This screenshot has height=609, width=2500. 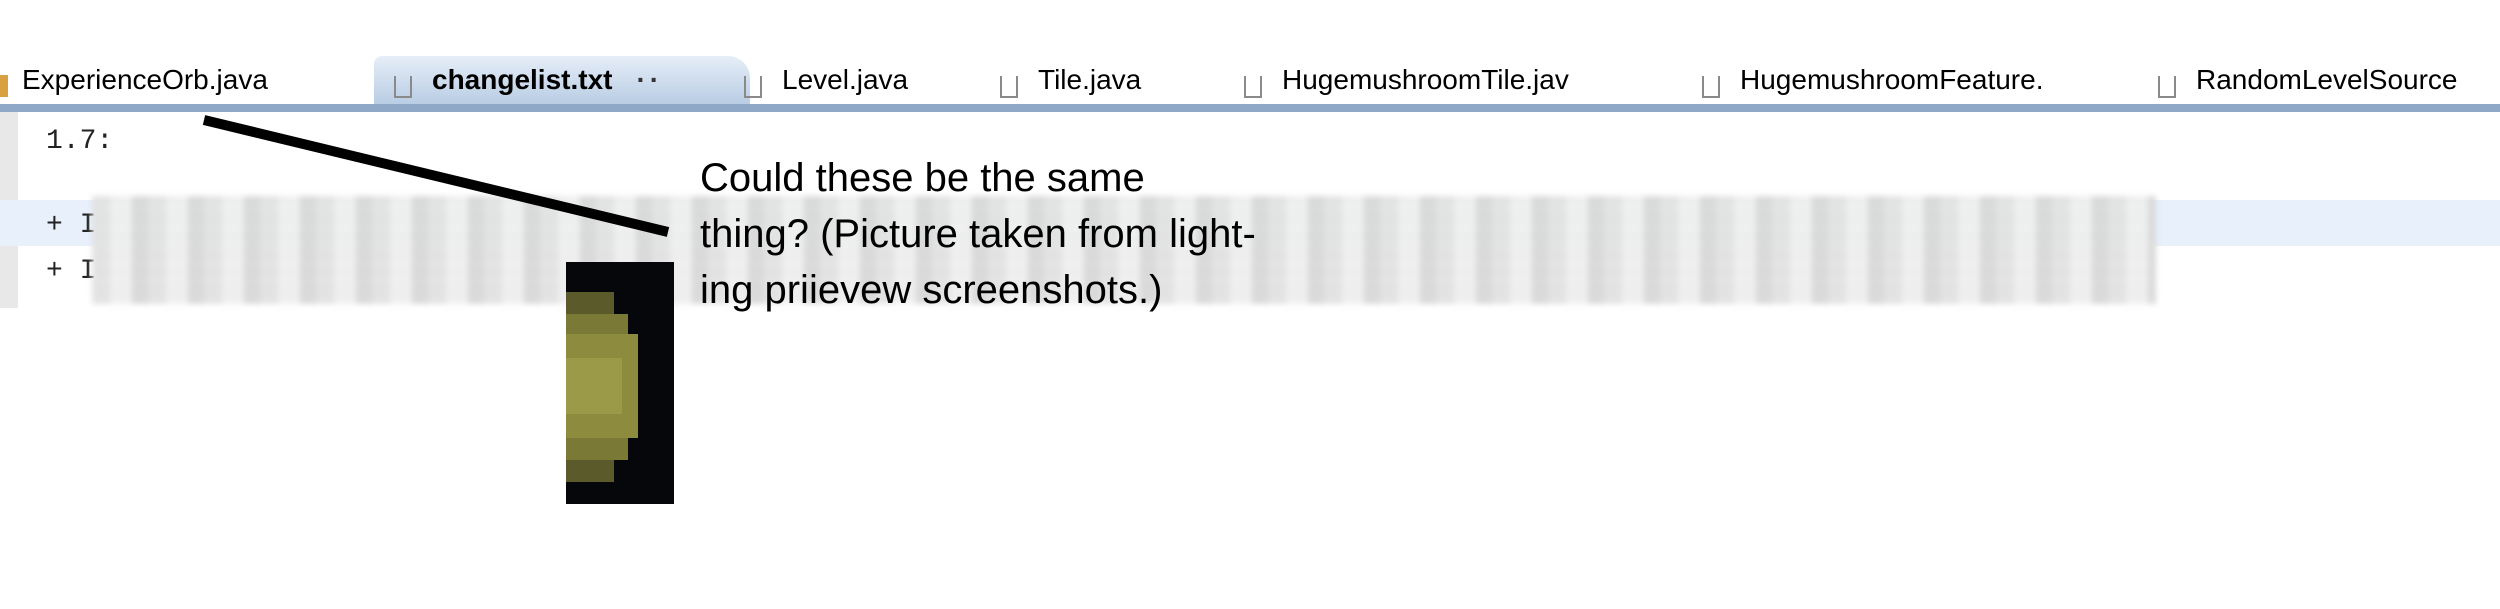 I want to click on annotation-line: Could these be the same, so click(x=922, y=178).